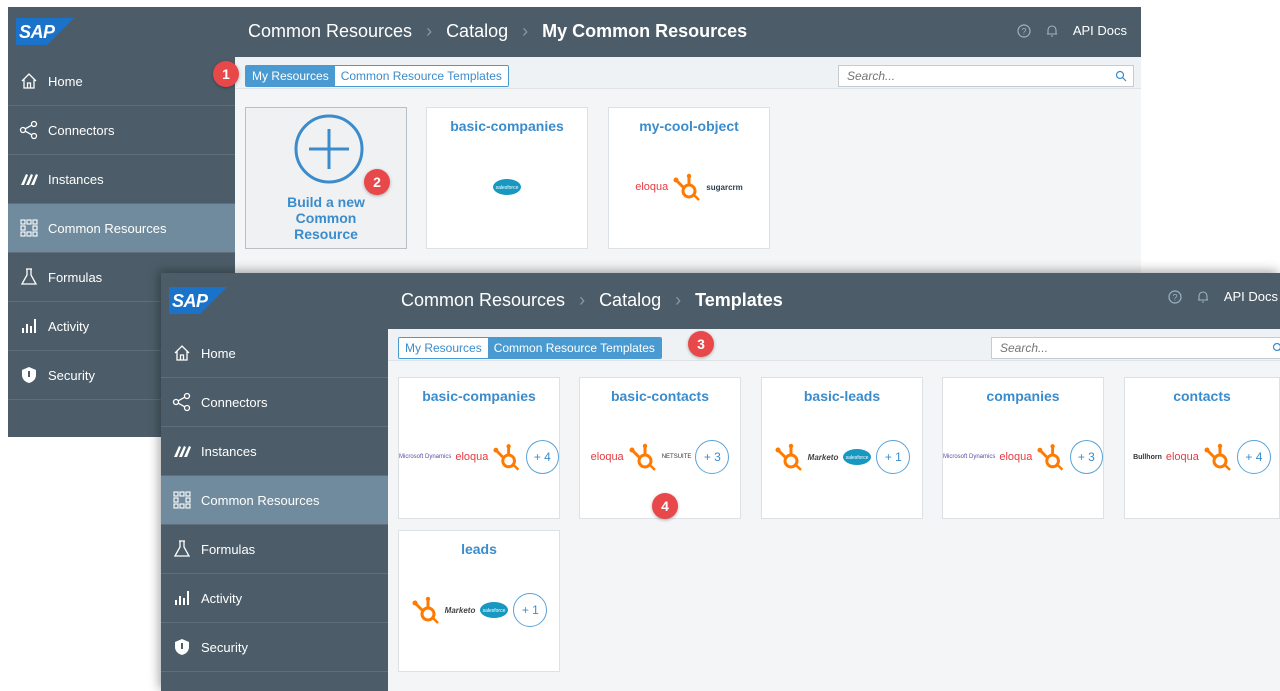  What do you see at coordinates (460, 610) in the screenshot?
I see `marketo-logo: Marketo` at bounding box center [460, 610].